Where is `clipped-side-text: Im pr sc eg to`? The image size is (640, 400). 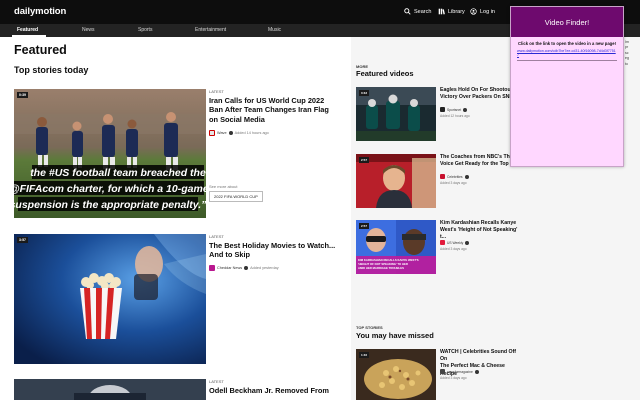 clipped-side-text: Im pr sc eg to is located at coordinates (627, 53).